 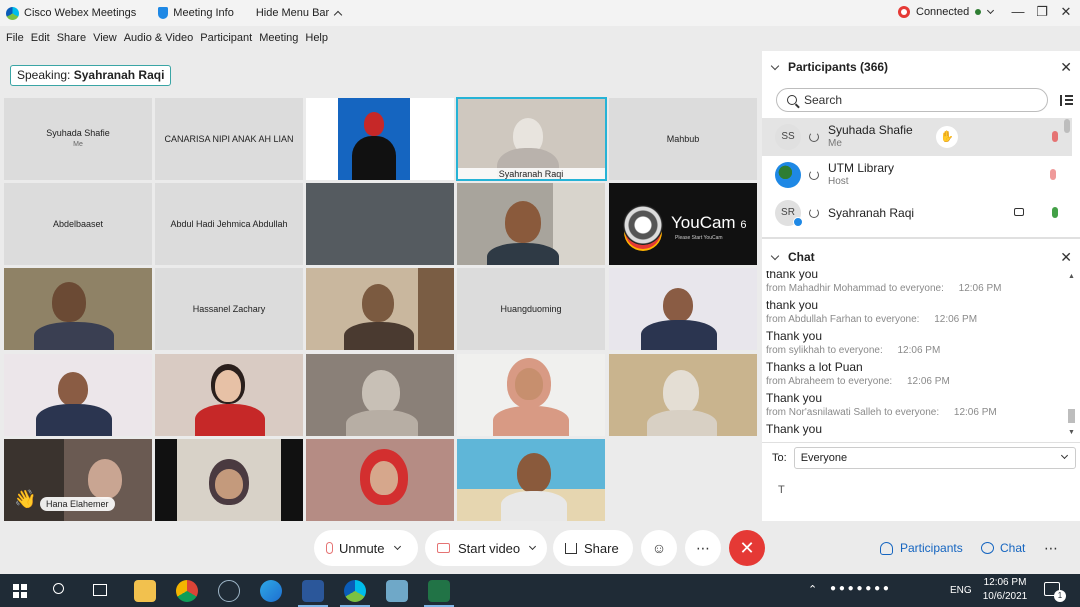 I want to click on video-tile-huangduoming: Huangduoming, so click(x=531, y=309).